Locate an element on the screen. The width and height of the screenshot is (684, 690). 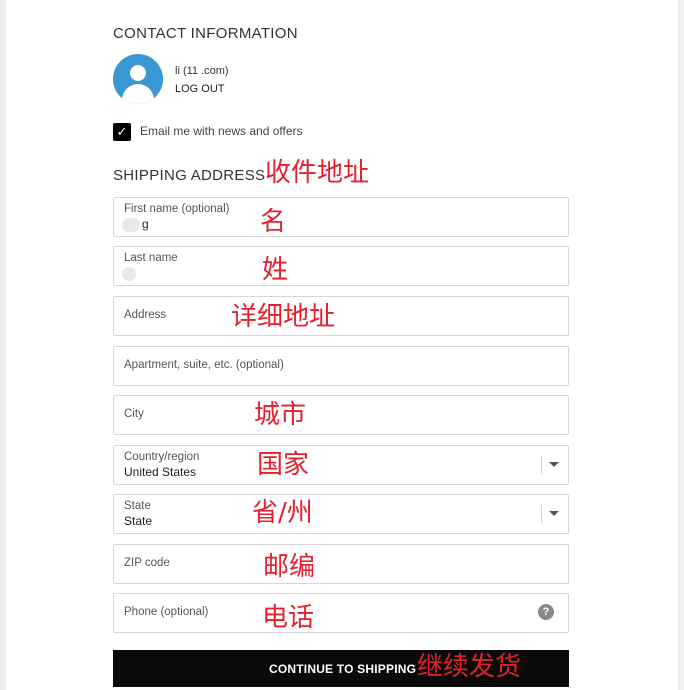
city-field: City is located at coordinates (341, 415).